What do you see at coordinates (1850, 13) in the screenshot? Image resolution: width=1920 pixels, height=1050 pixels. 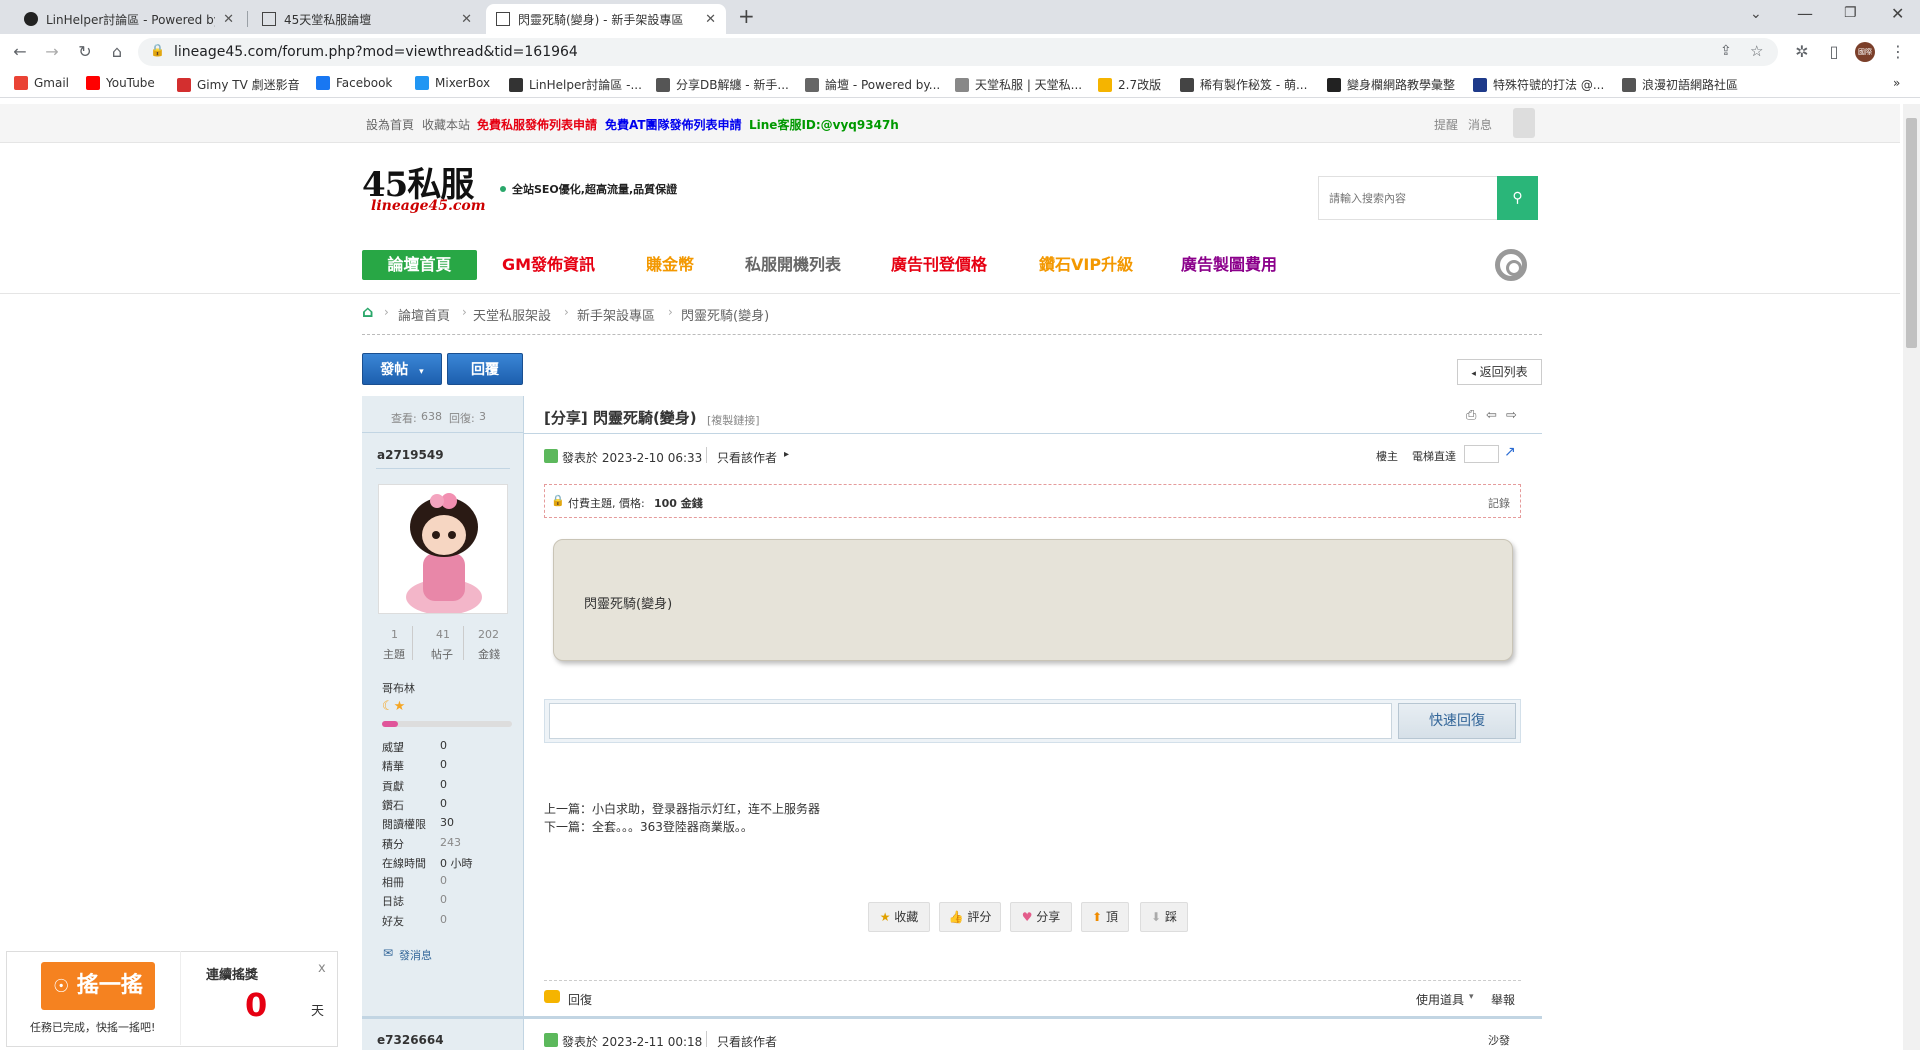 I see `maximize-button: ❐` at bounding box center [1850, 13].